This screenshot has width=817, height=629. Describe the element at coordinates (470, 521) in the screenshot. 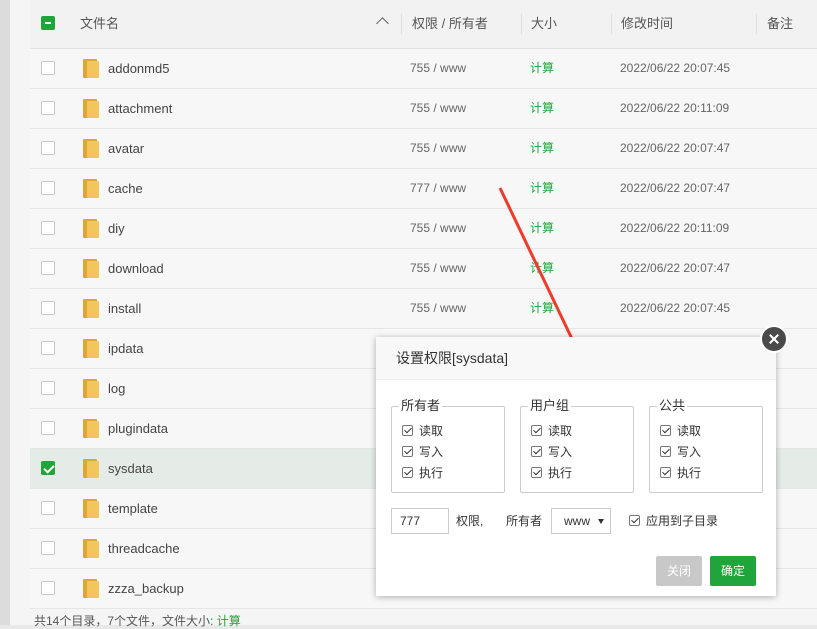

I see `permission-label: 权限,` at that location.